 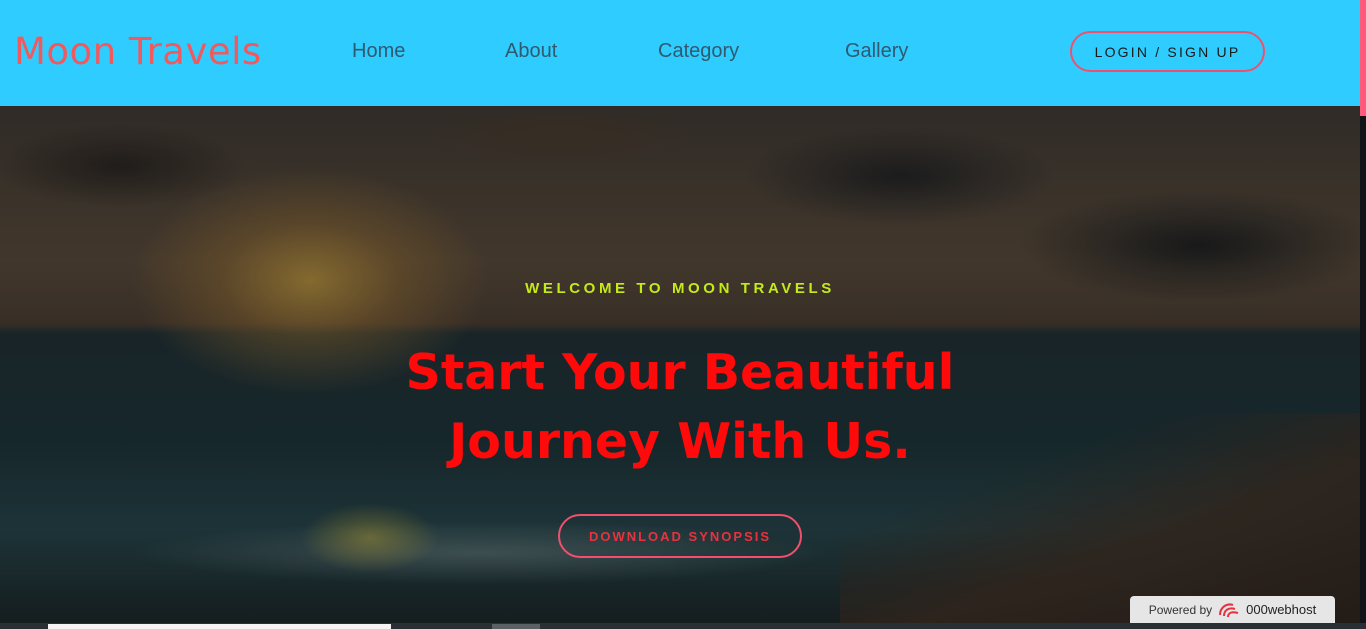 I want to click on 000webhost-logo-icon, so click(x=1229, y=610).